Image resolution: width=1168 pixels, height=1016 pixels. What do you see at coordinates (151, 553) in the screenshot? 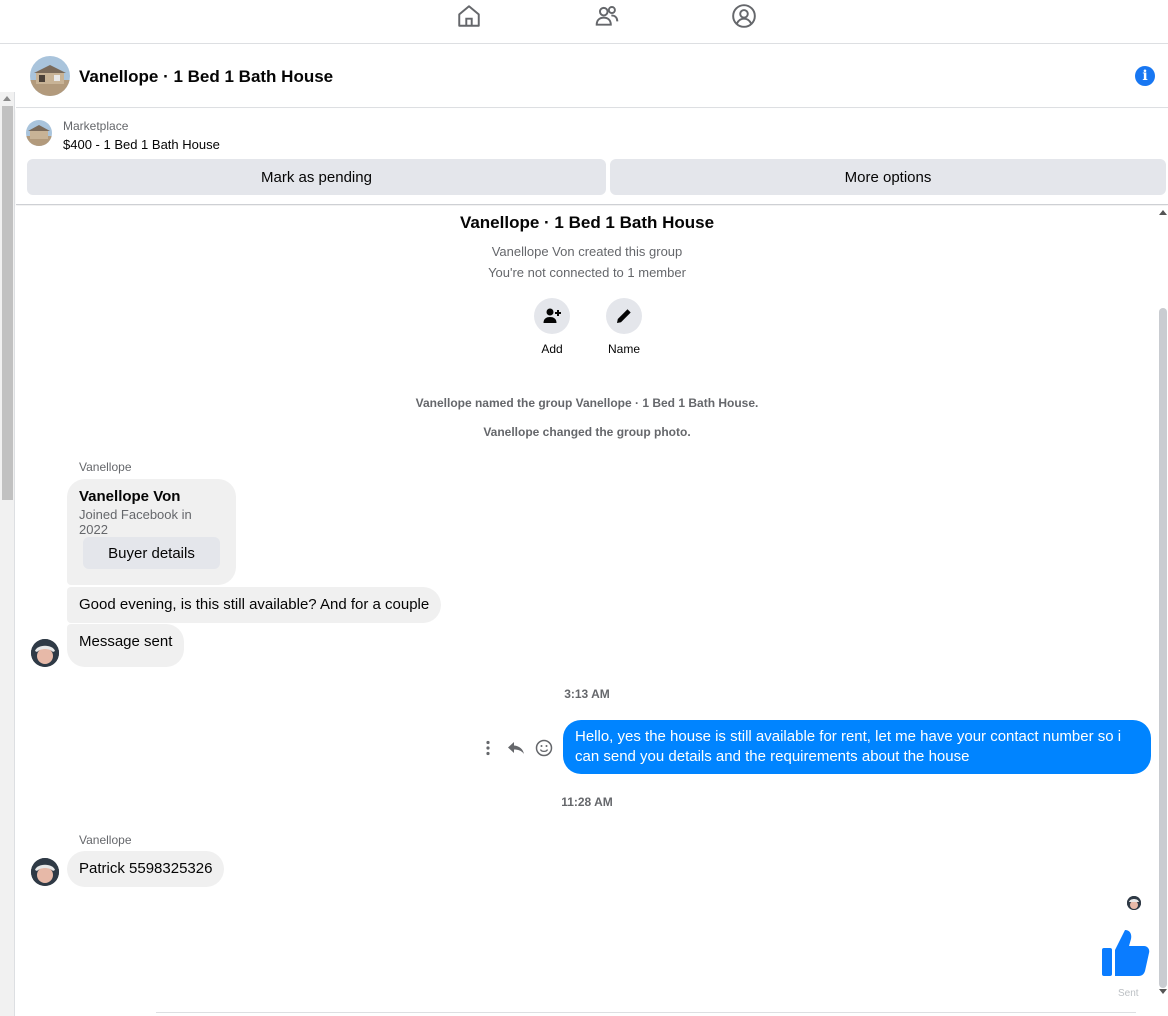
I see `buyer-details-button: Buyer details` at bounding box center [151, 553].